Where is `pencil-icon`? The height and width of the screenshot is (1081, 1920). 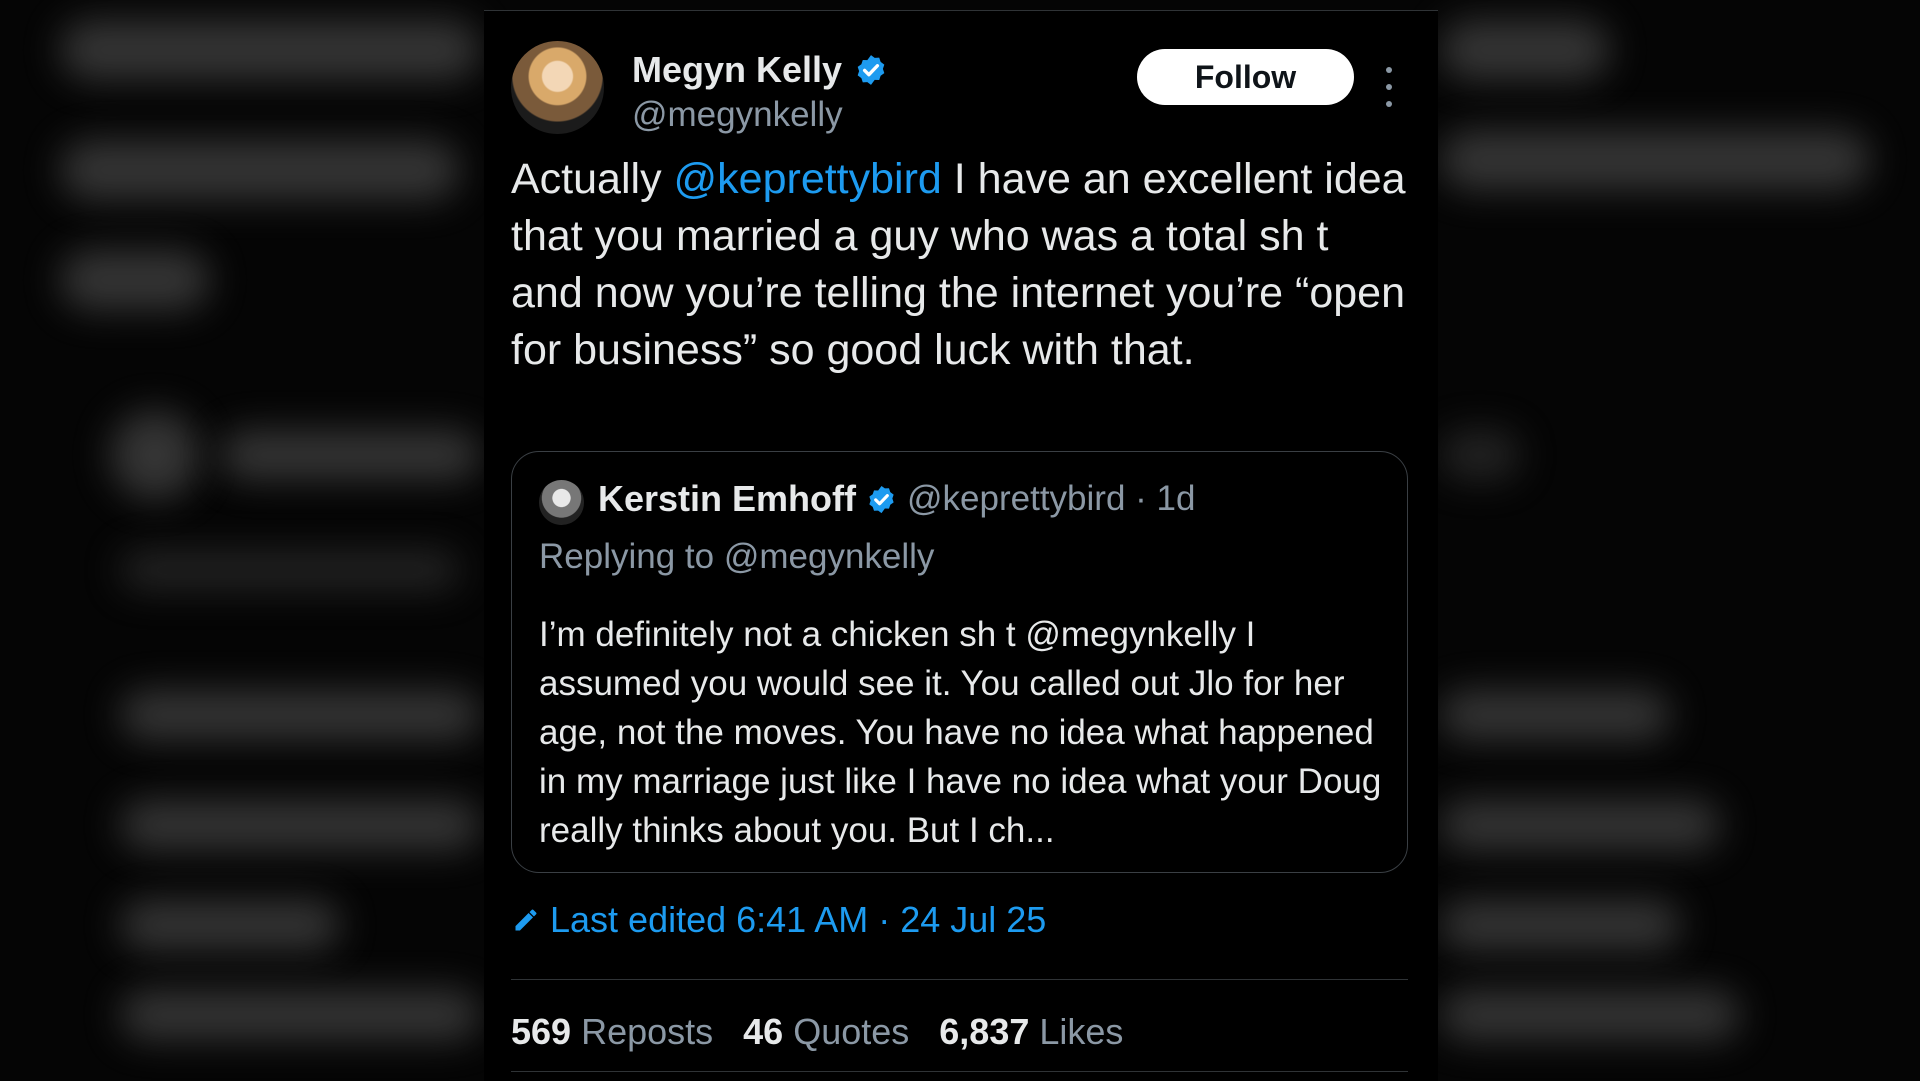 pencil-icon is located at coordinates (526, 920).